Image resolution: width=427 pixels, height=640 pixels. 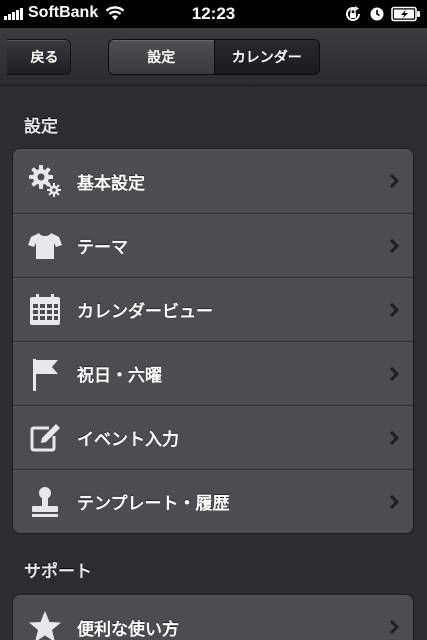 What do you see at coordinates (213, 437) in the screenshot?
I see `row-event-input: イベント入力` at bounding box center [213, 437].